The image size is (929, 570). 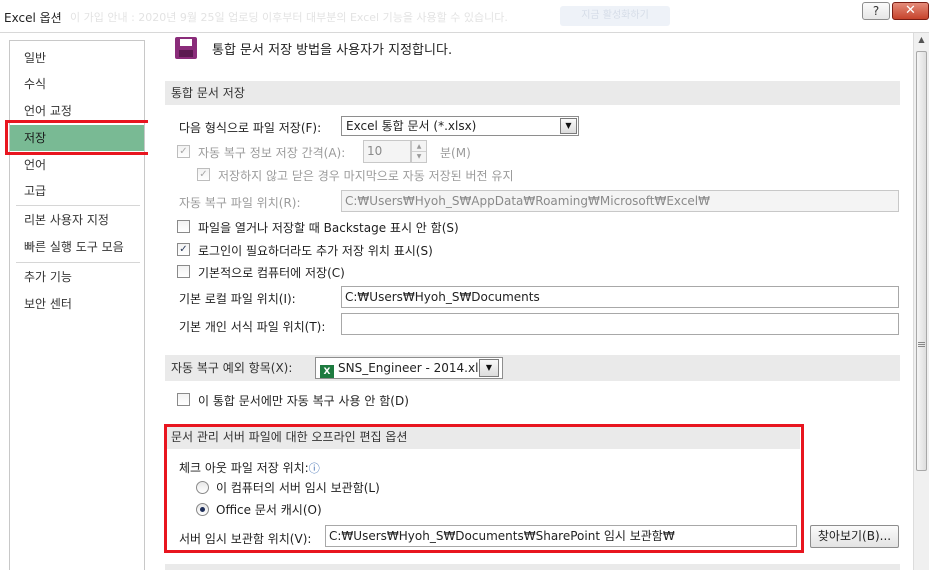 I want to click on scrollbar-thumb, so click(x=921, y=261).